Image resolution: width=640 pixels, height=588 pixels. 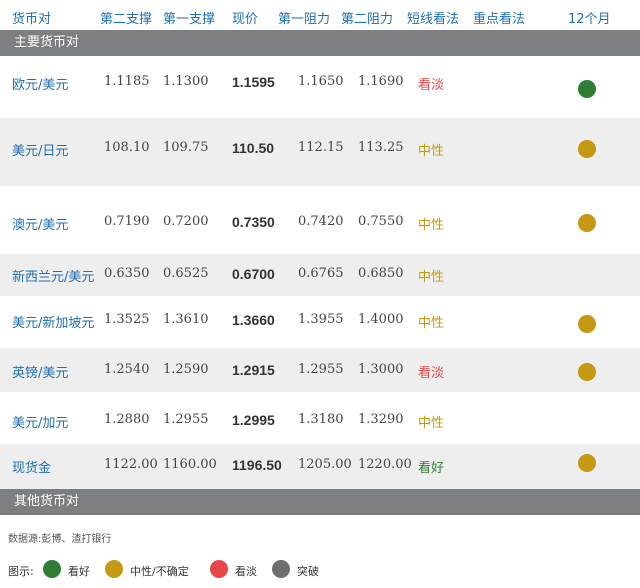 What do you see at coordinates (186, 147) in the screenshot?
I see `cell-s1: 109.75` at bounding box center [186, 147].